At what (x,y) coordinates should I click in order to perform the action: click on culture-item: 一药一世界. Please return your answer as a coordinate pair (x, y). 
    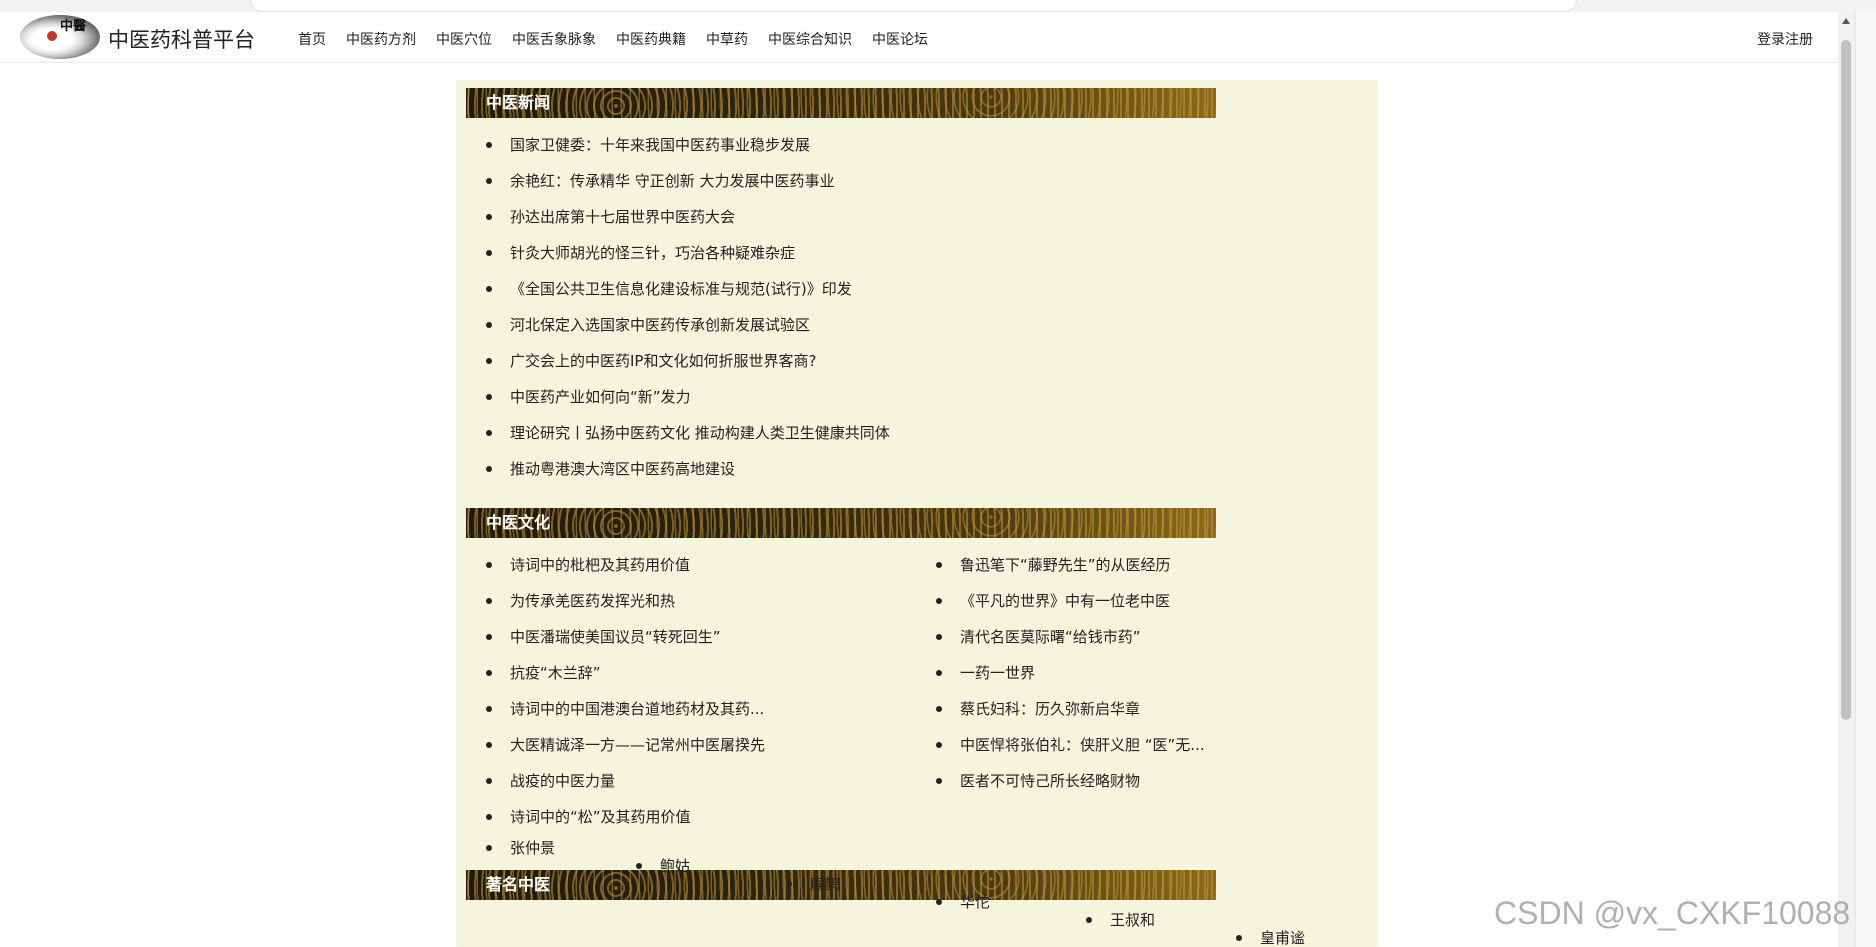
    Looking at the image, I should click on (1070, 682).